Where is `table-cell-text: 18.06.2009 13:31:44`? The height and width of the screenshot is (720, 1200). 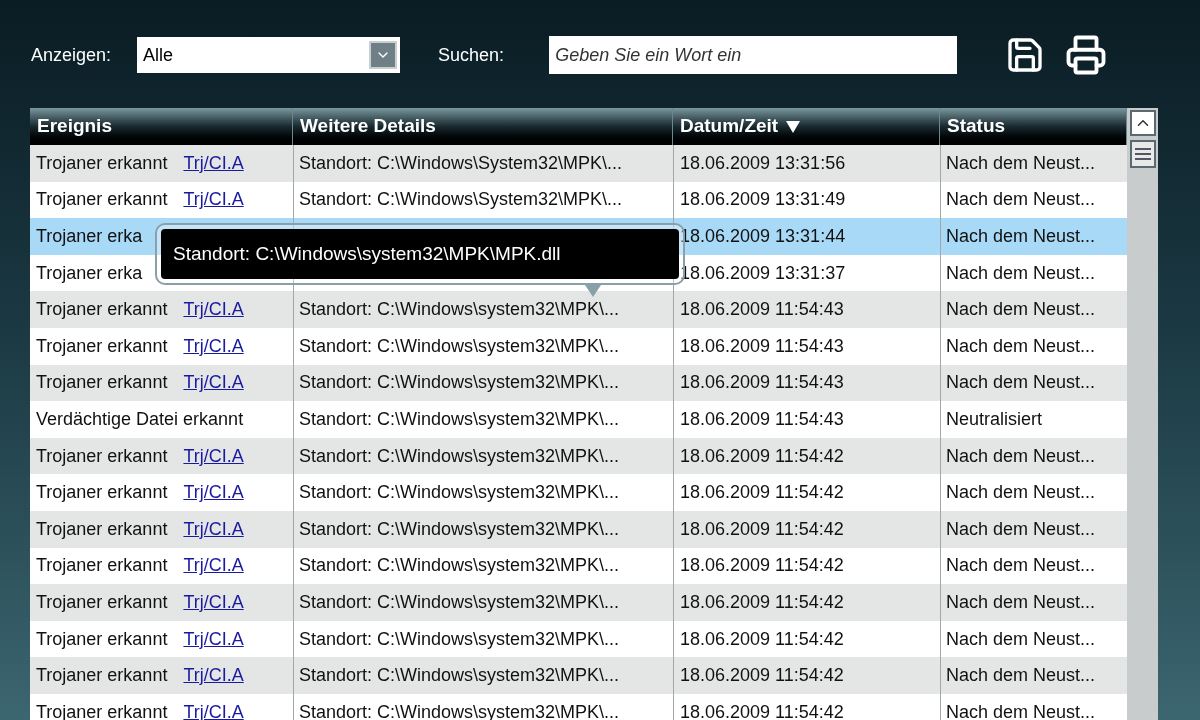 table-cell-text: 18.06.2009 13:31:44 is located at coordinates (763, 236).